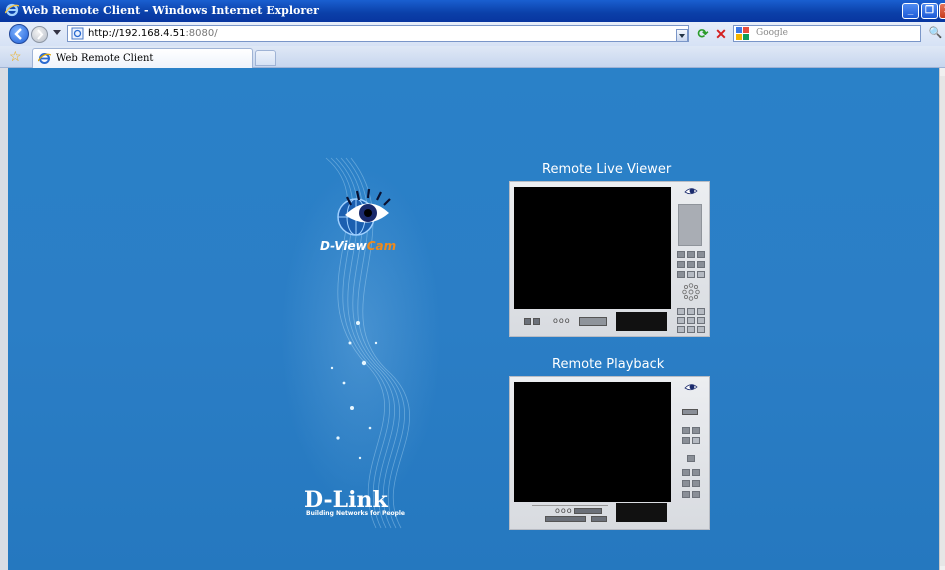 The width and height of the screenshot is (945, 570). What do you see at coordinates (536, 321) in the screenshot?
I see `record-icon` at bounding box center [536, 321].